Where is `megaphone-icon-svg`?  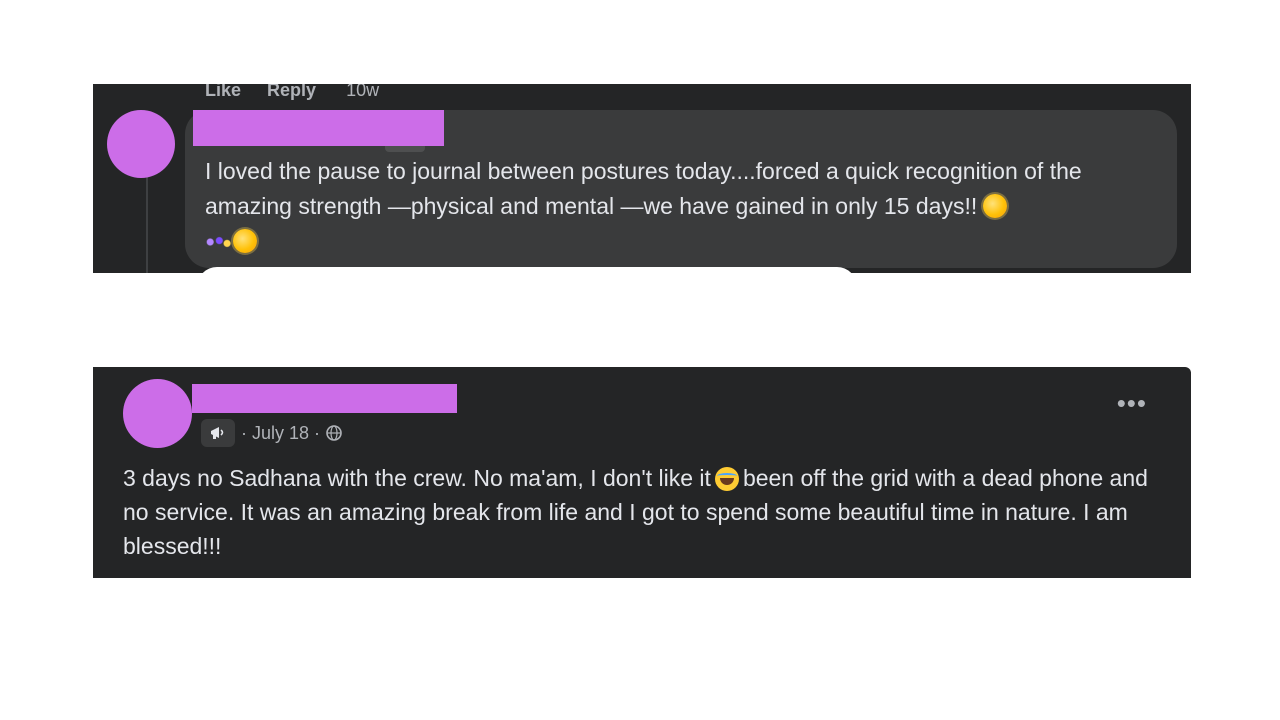 megaphone-icon-svg is located at coordinates (217, 433).